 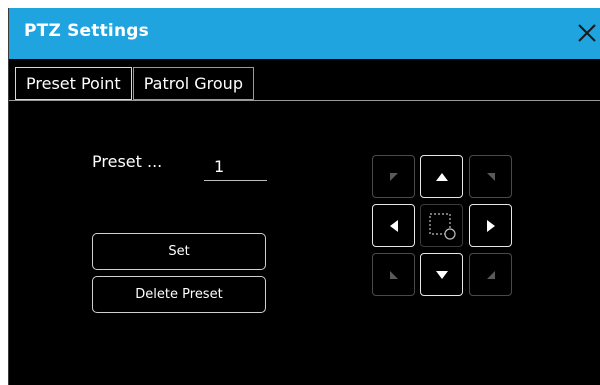 I want to click on set-button: Set, so click(x=179, y=251).